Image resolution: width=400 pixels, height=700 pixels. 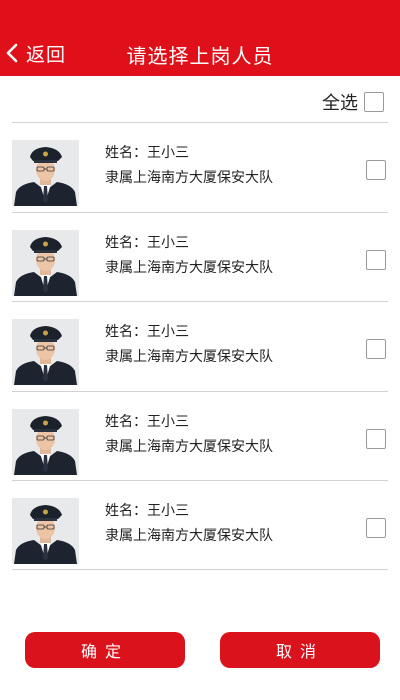 I want to click on select-all: 全选, so click(x=353, y=102).